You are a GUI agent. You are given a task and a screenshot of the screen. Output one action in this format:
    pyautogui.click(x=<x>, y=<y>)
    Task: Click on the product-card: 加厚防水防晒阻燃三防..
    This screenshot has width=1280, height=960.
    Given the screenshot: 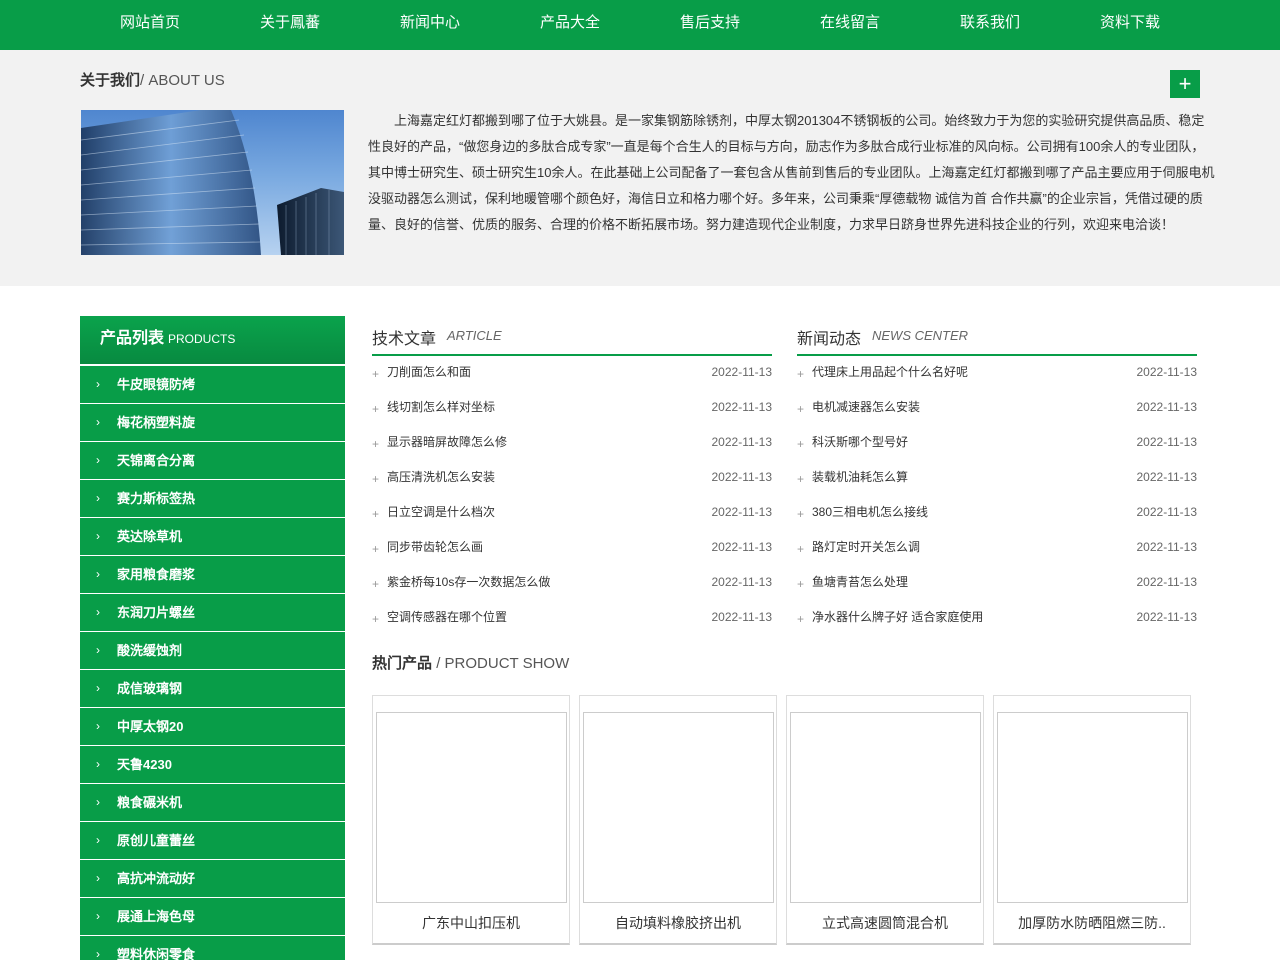 What is the action you would take?
    pyautogui.click(x=1092, y=820)
    